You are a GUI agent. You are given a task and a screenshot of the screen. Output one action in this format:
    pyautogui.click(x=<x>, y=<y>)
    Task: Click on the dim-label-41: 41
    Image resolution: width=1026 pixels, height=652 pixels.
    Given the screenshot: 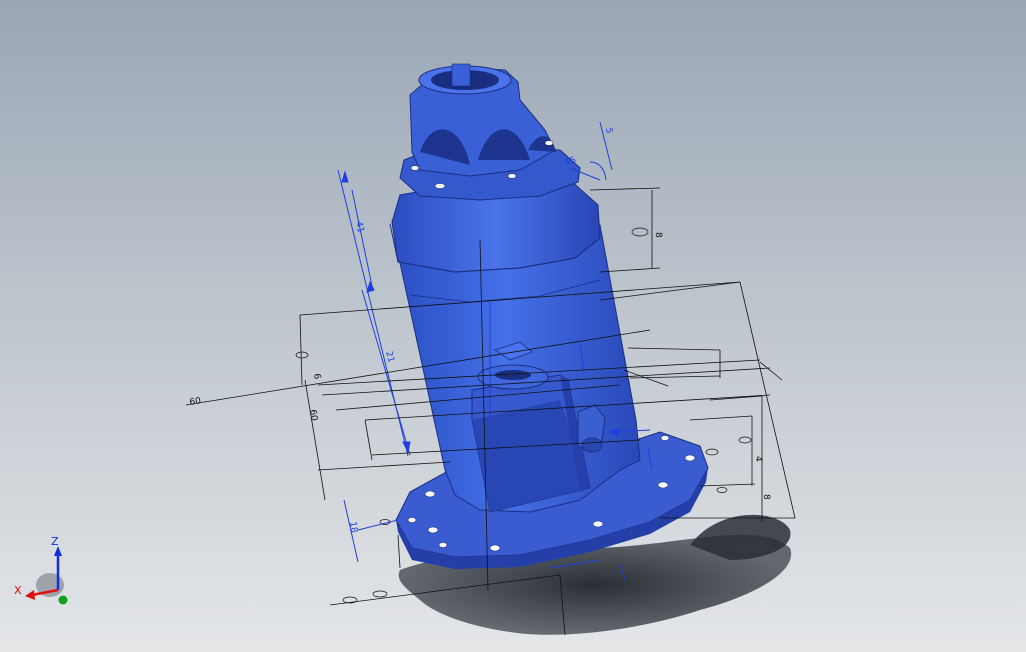 What is the action you would take?
    pyautogui.click(x=359, y=226)
    